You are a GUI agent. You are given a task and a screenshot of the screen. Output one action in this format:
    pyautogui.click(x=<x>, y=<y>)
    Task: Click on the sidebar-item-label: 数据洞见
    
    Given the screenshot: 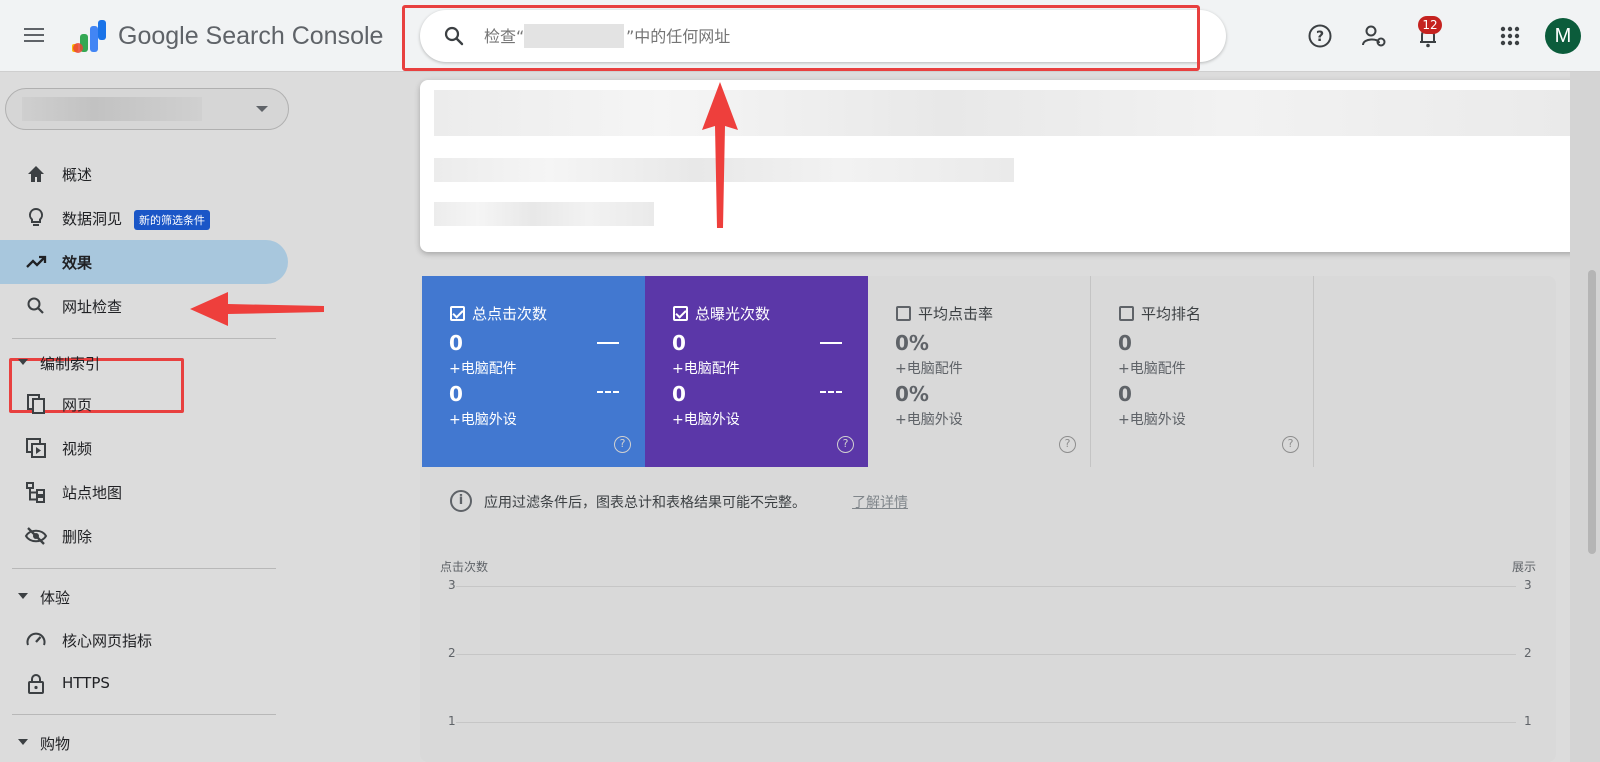 What is the action you would take?
    pyautogui.click(x=92, y=219)
    